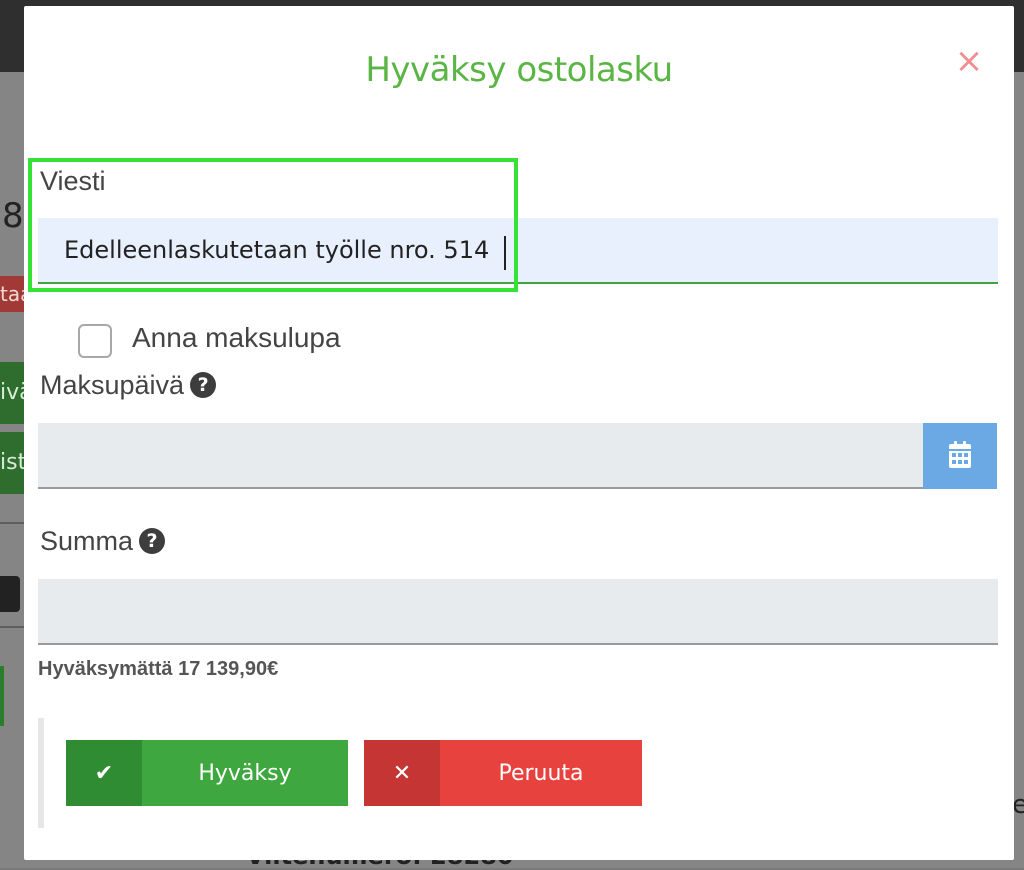 The image size is (1024, 870). Describe the element at coordinates (541, 773) in the screenshot. I see `cancel-button-label: Peruuta` at that location.